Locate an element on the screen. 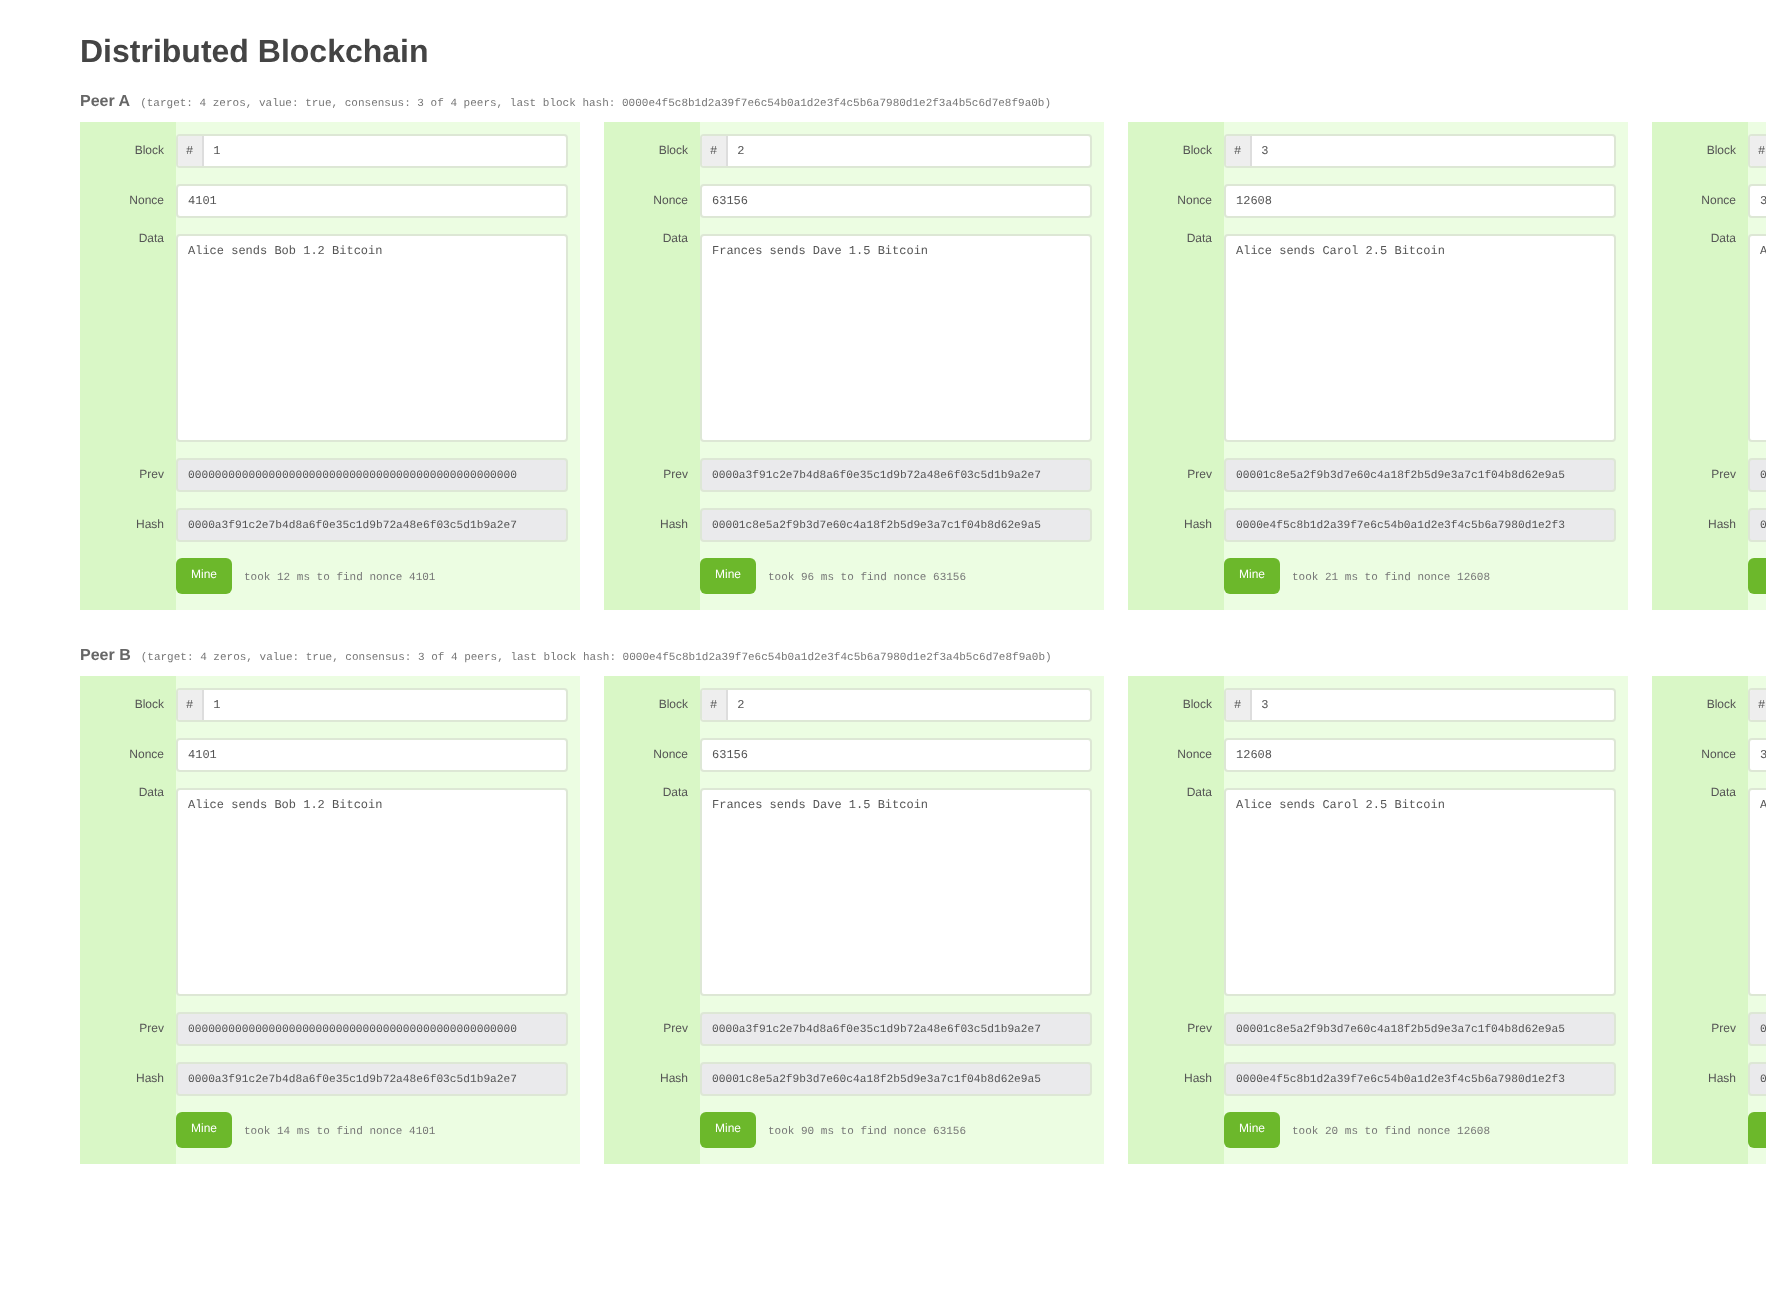  page-title: Distributed Blockchain is located at coordinates (255, 54).